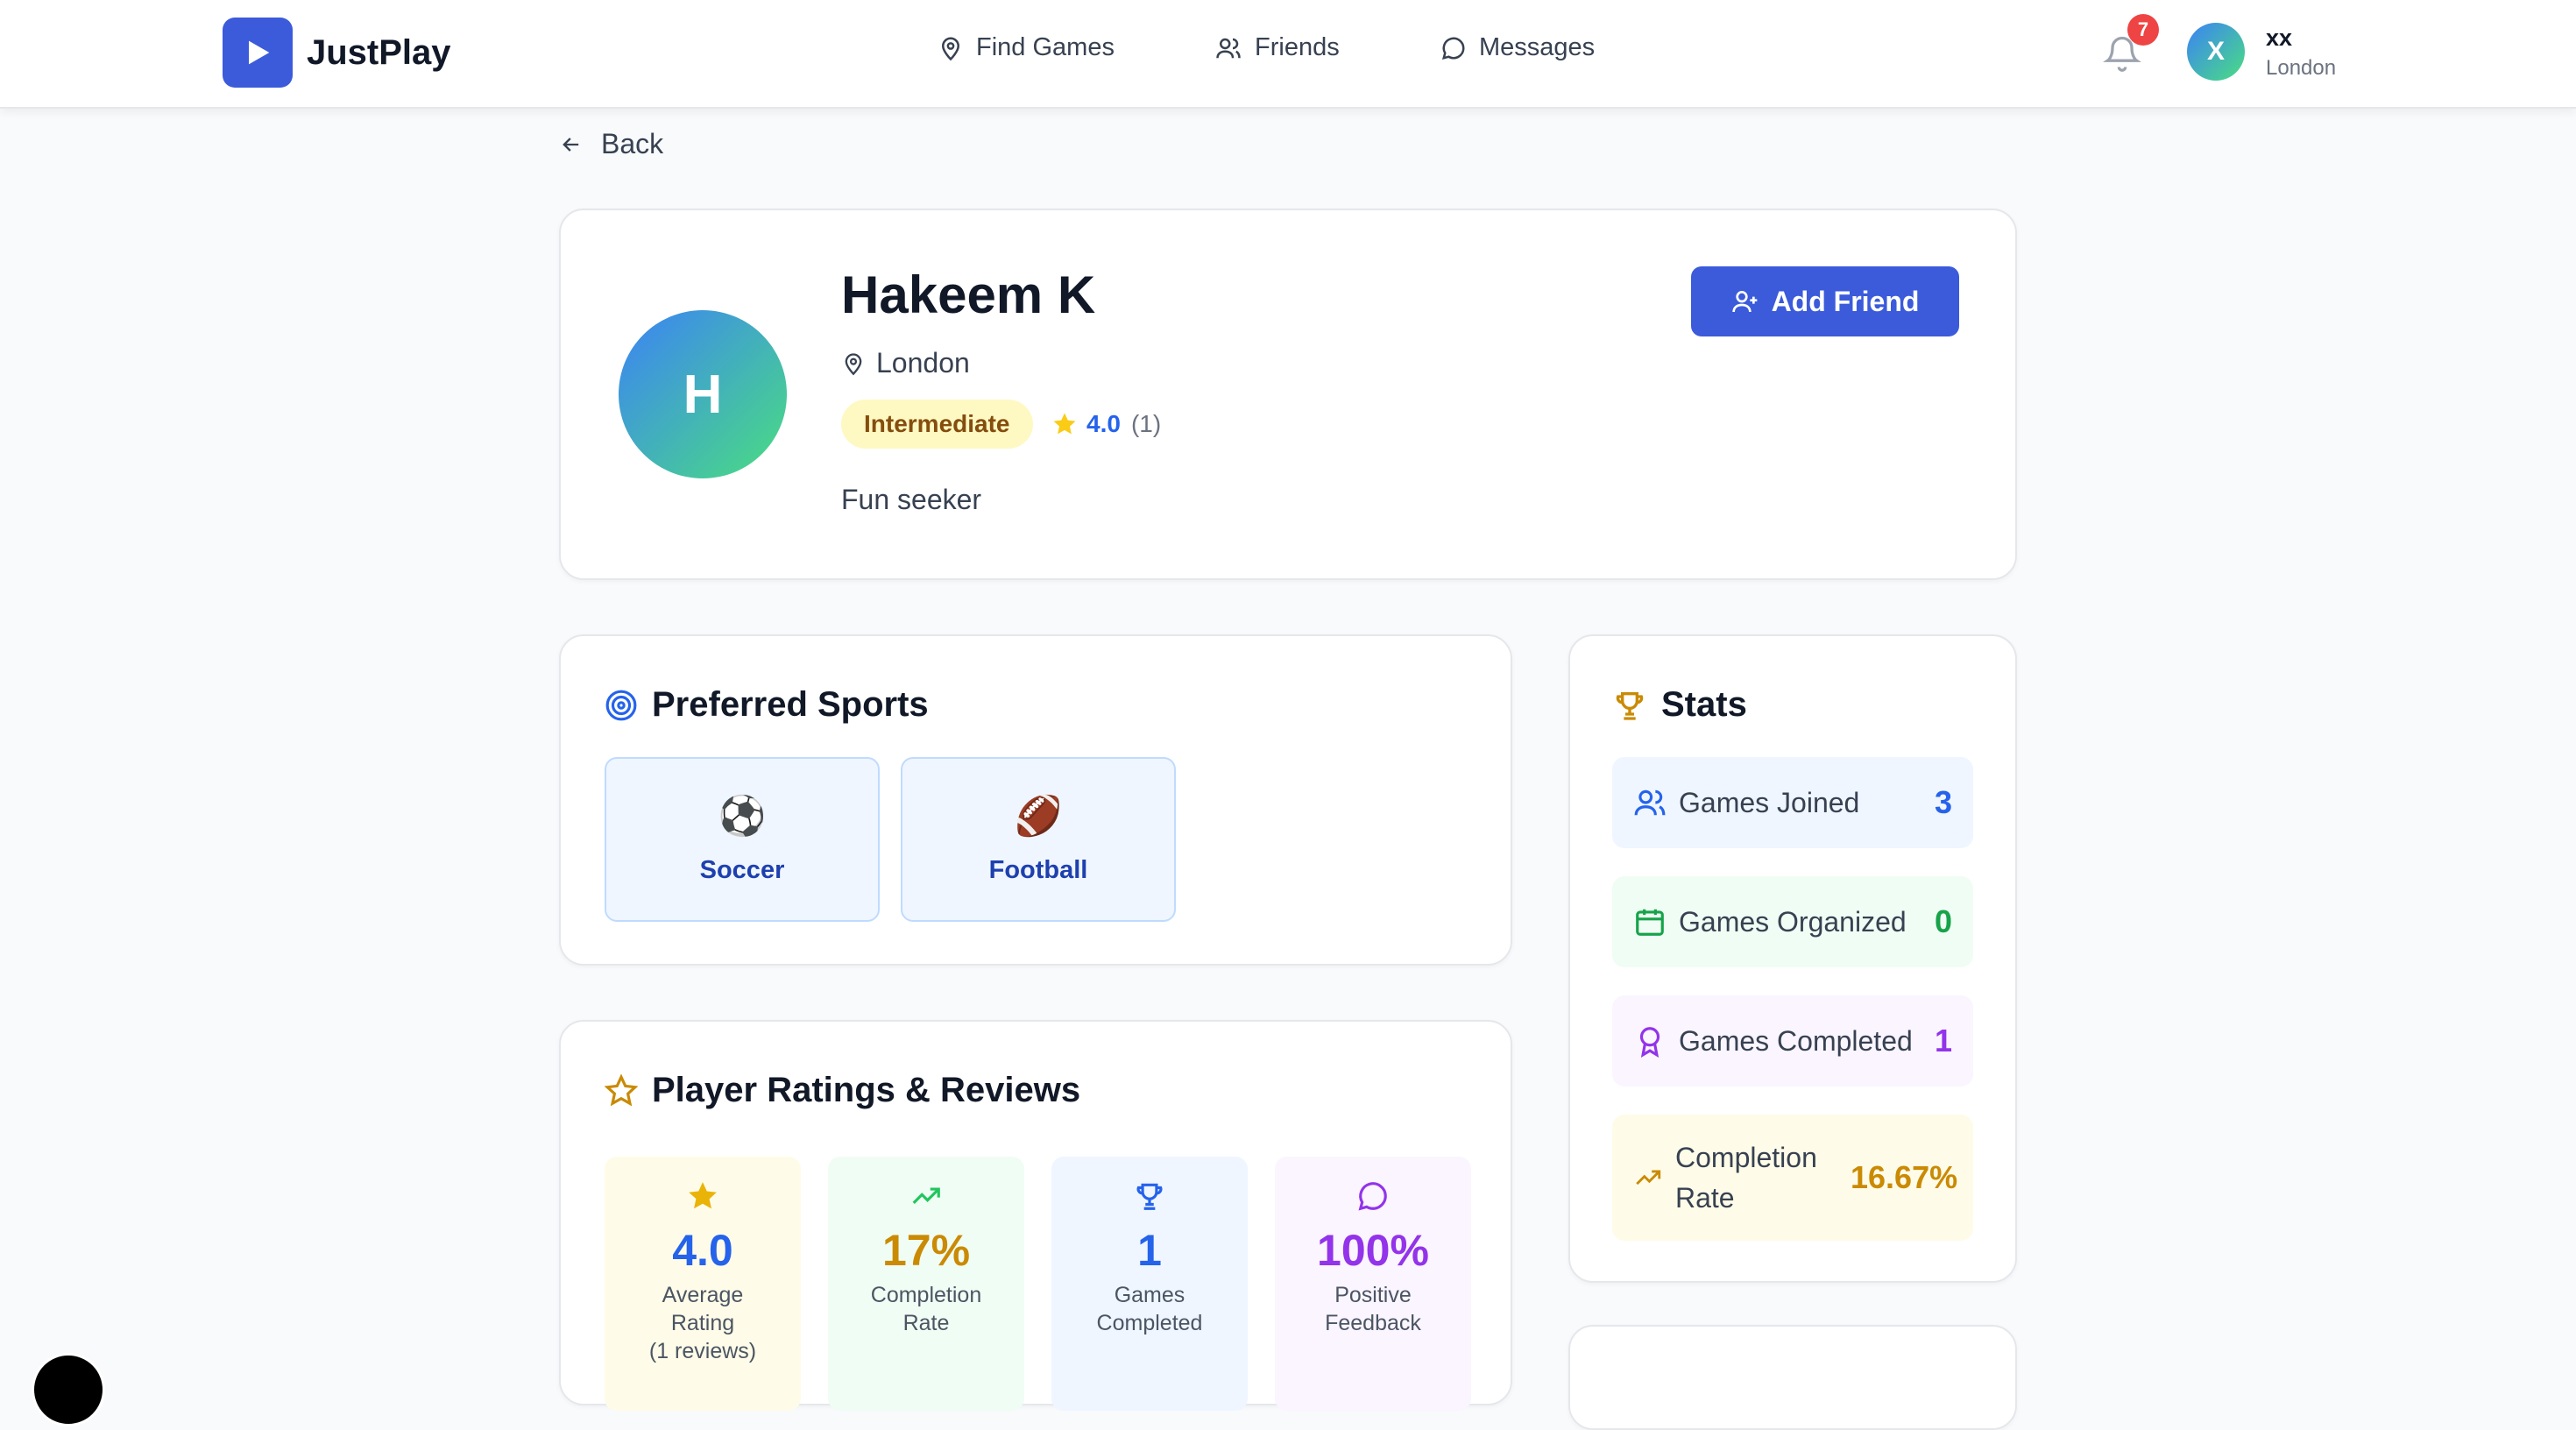 The image size is (2576, 1430). I want to click on football-icon: 🏈, so click(1038, 816).